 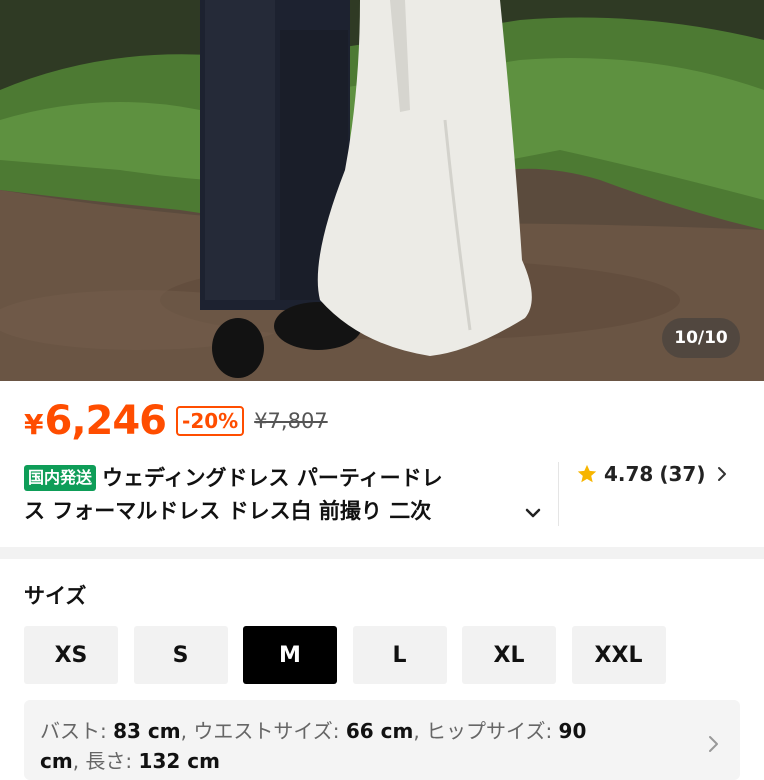 I want to click on length-value: 132 cm, so click(x=179, y=761).